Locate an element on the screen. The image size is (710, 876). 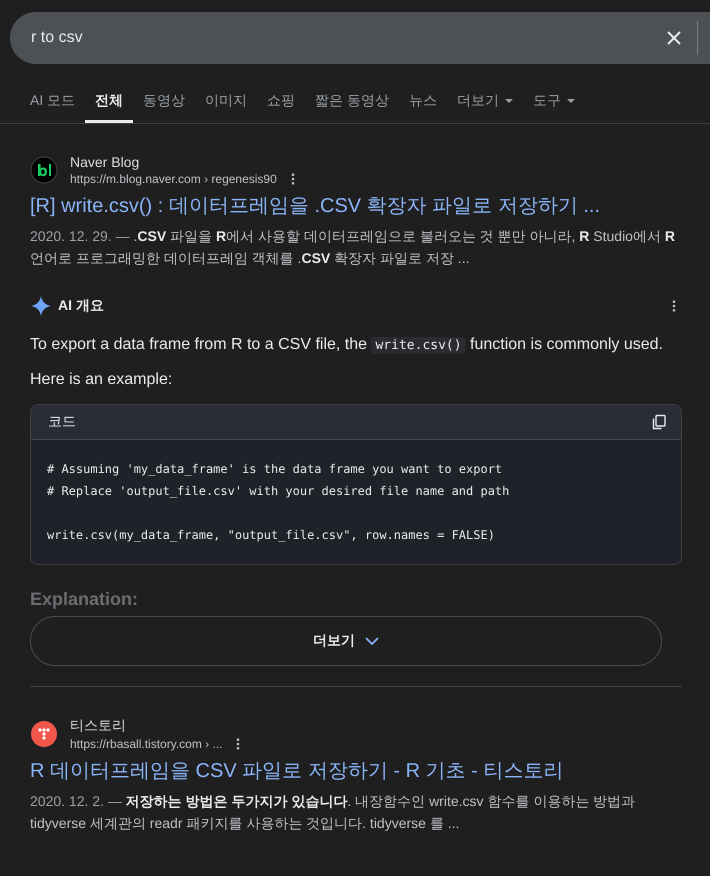
code-label: 코드 is located at coordinates (62, 422).